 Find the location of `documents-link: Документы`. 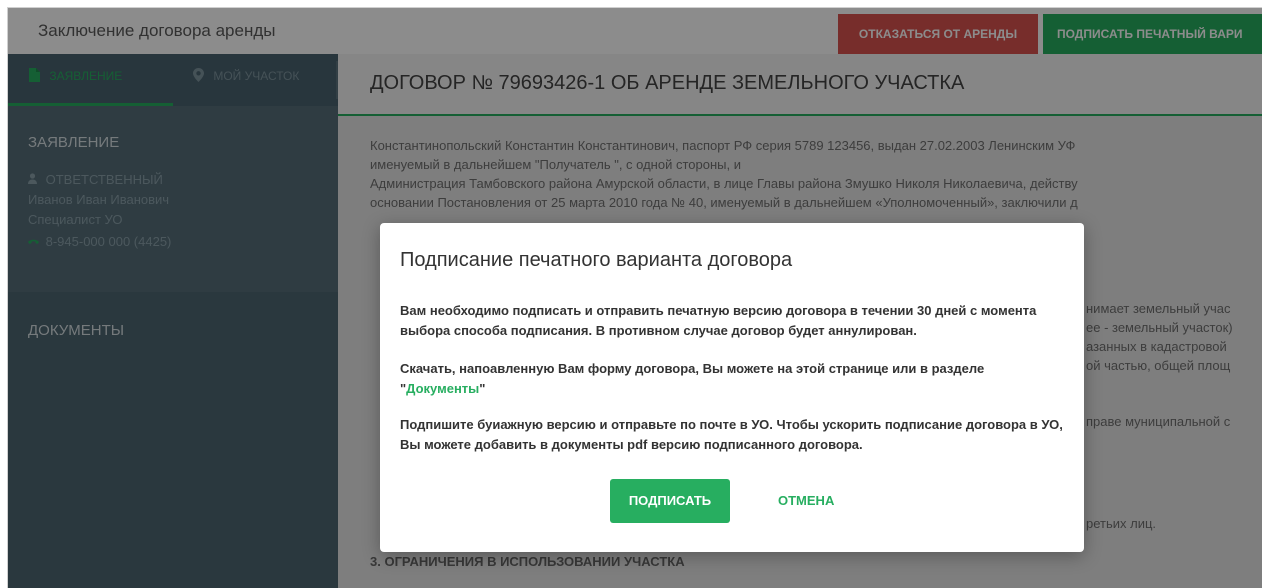

documents-link: Документы is located at coordinates (442, 388).